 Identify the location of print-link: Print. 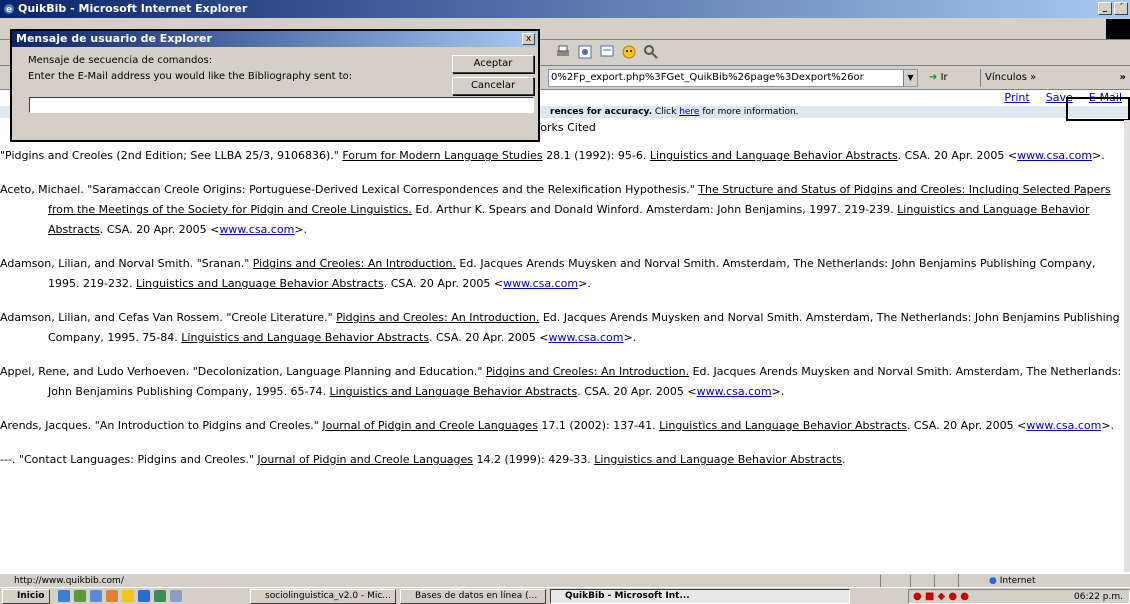
(1016, 98).